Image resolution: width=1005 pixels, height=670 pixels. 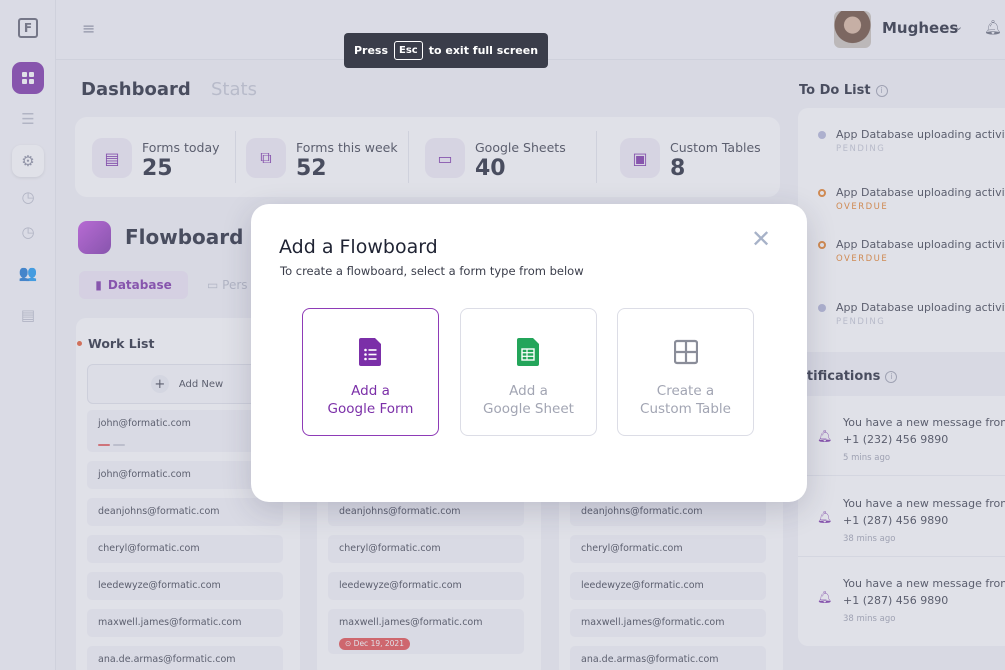 What do you see at coordinates (761, 239) in the screenshot?
I see `close-icon: ✕` at bounding box center [761, 239].